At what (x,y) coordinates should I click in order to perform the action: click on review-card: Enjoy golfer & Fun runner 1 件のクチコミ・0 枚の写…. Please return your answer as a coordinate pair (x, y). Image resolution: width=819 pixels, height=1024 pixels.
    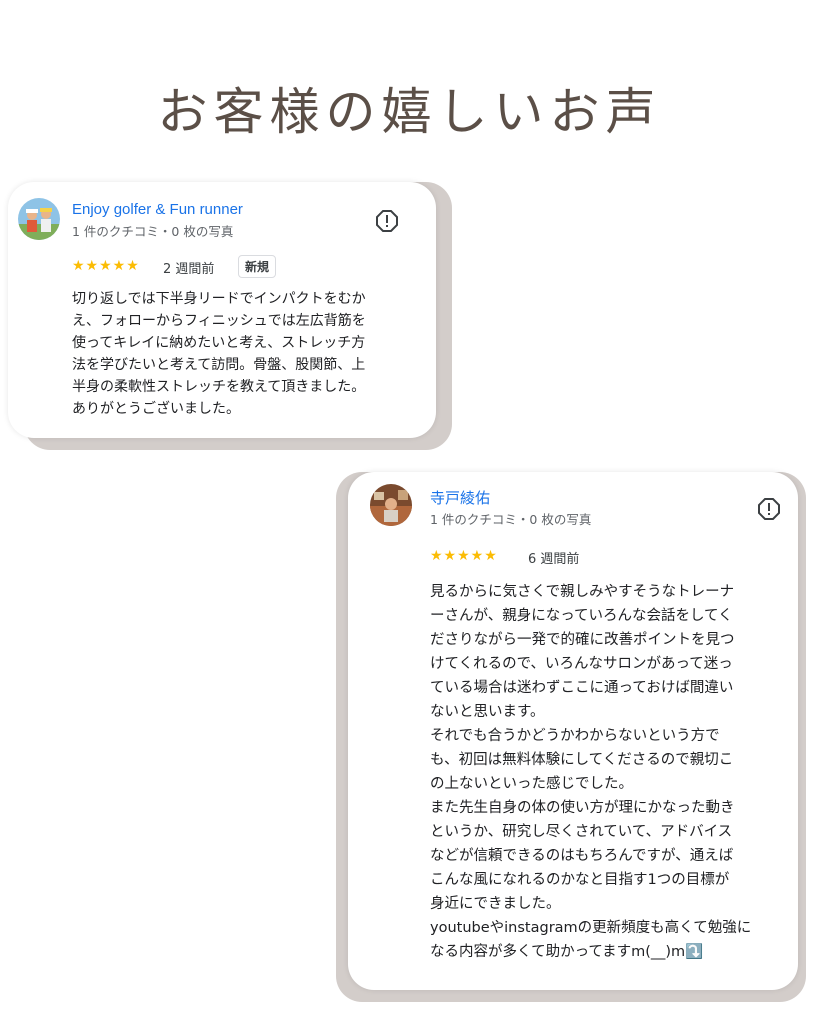
    Looking at the image, I should click on (222, 310).